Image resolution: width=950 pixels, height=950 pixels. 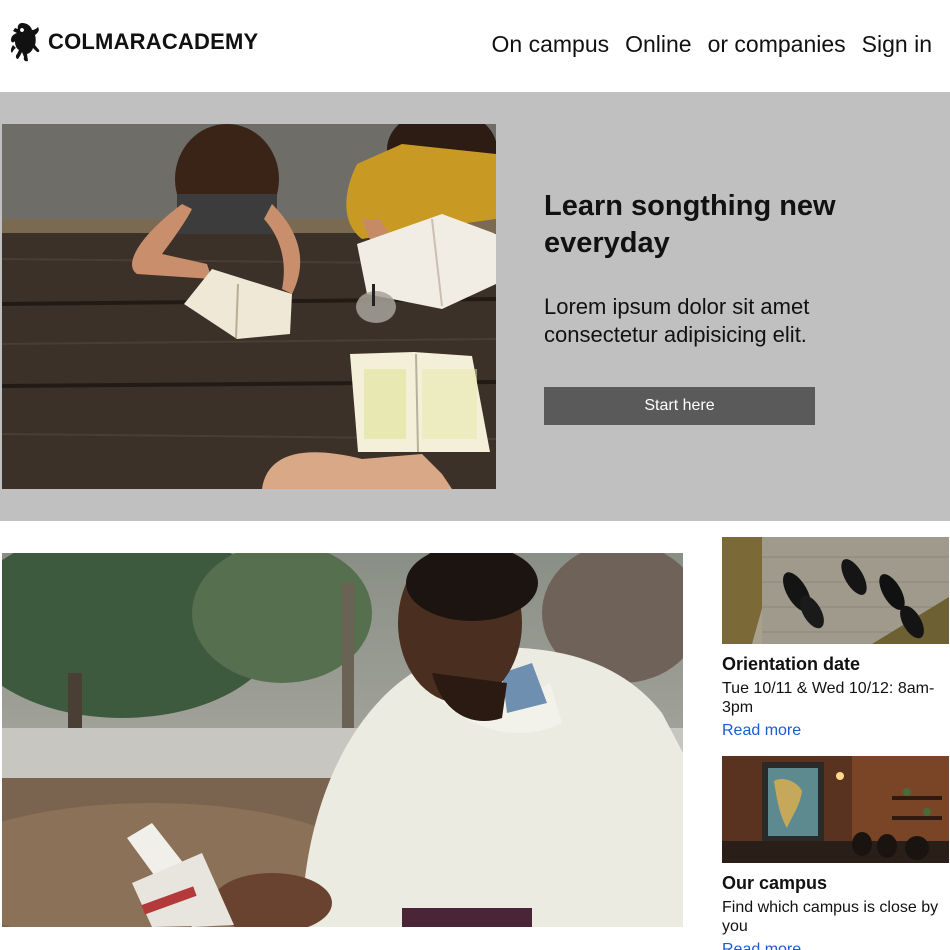 I want to click on campus-text: Find which campus is close by you, so click(x=830, y=917).